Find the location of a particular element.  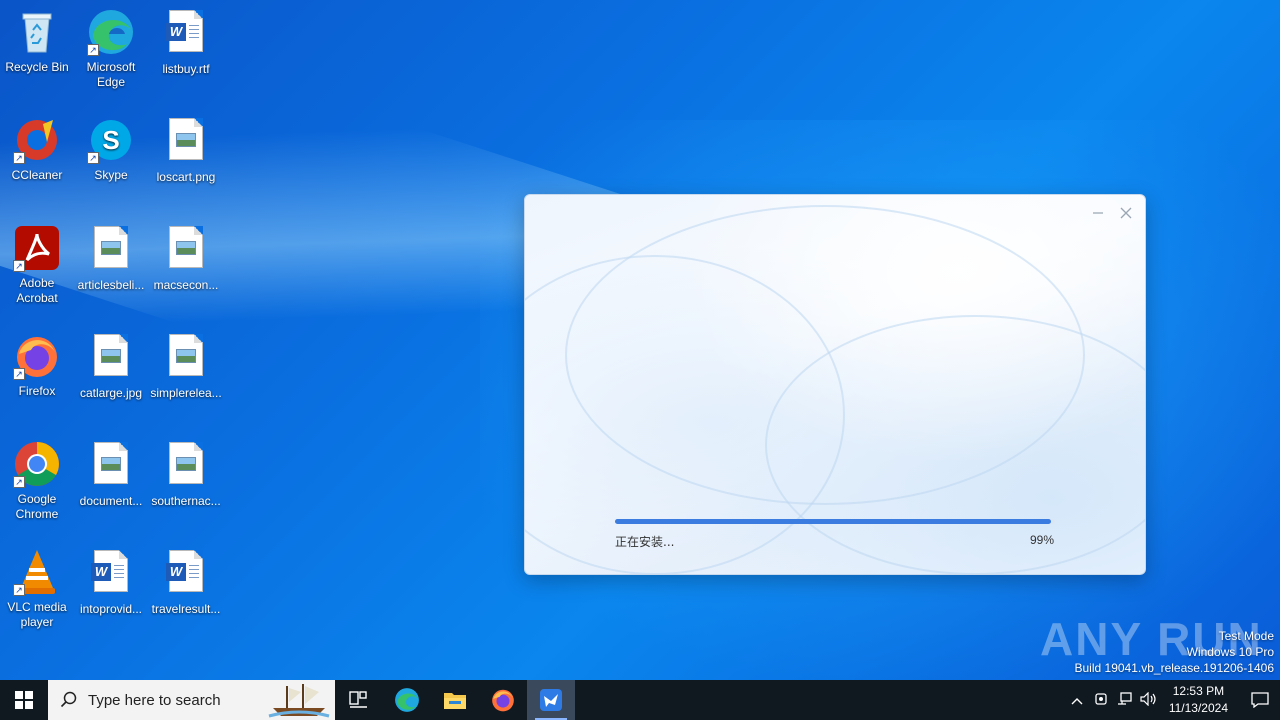

taskbar-installer-button is located at coordinates (551, 700).